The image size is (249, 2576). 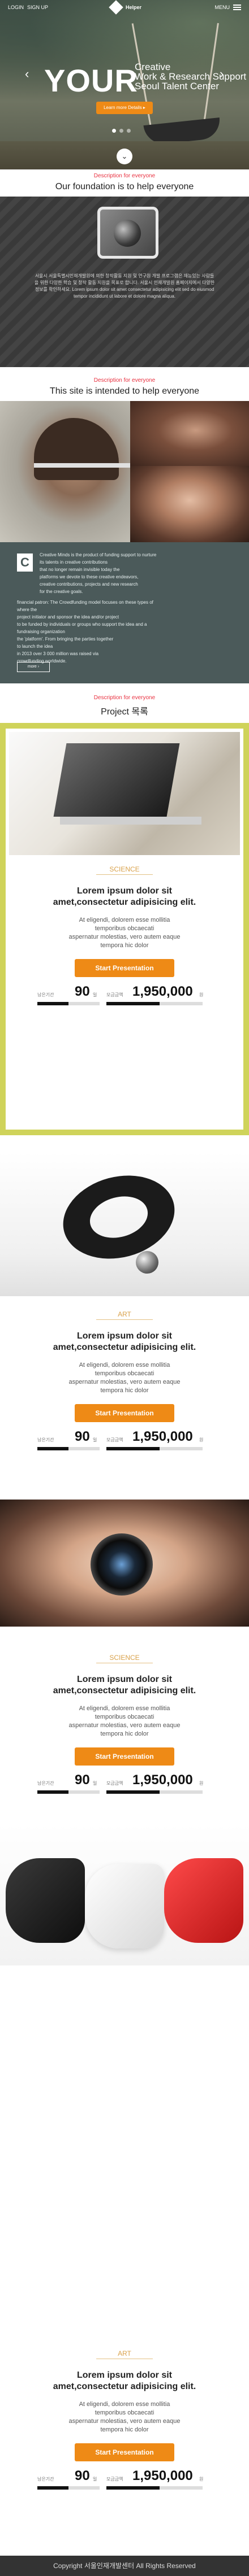 I want to click on category-divider, so click(x=124, y=874).